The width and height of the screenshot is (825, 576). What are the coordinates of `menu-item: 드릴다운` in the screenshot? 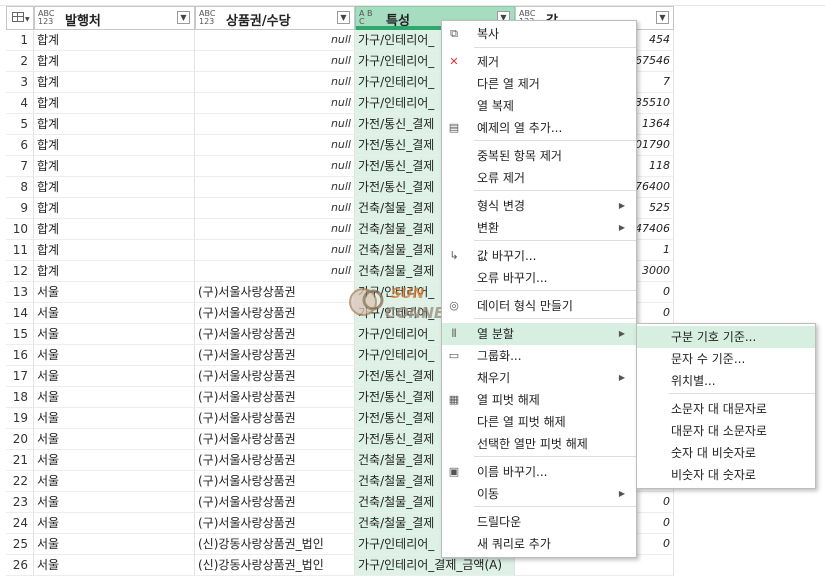 It's located at (539, 522).